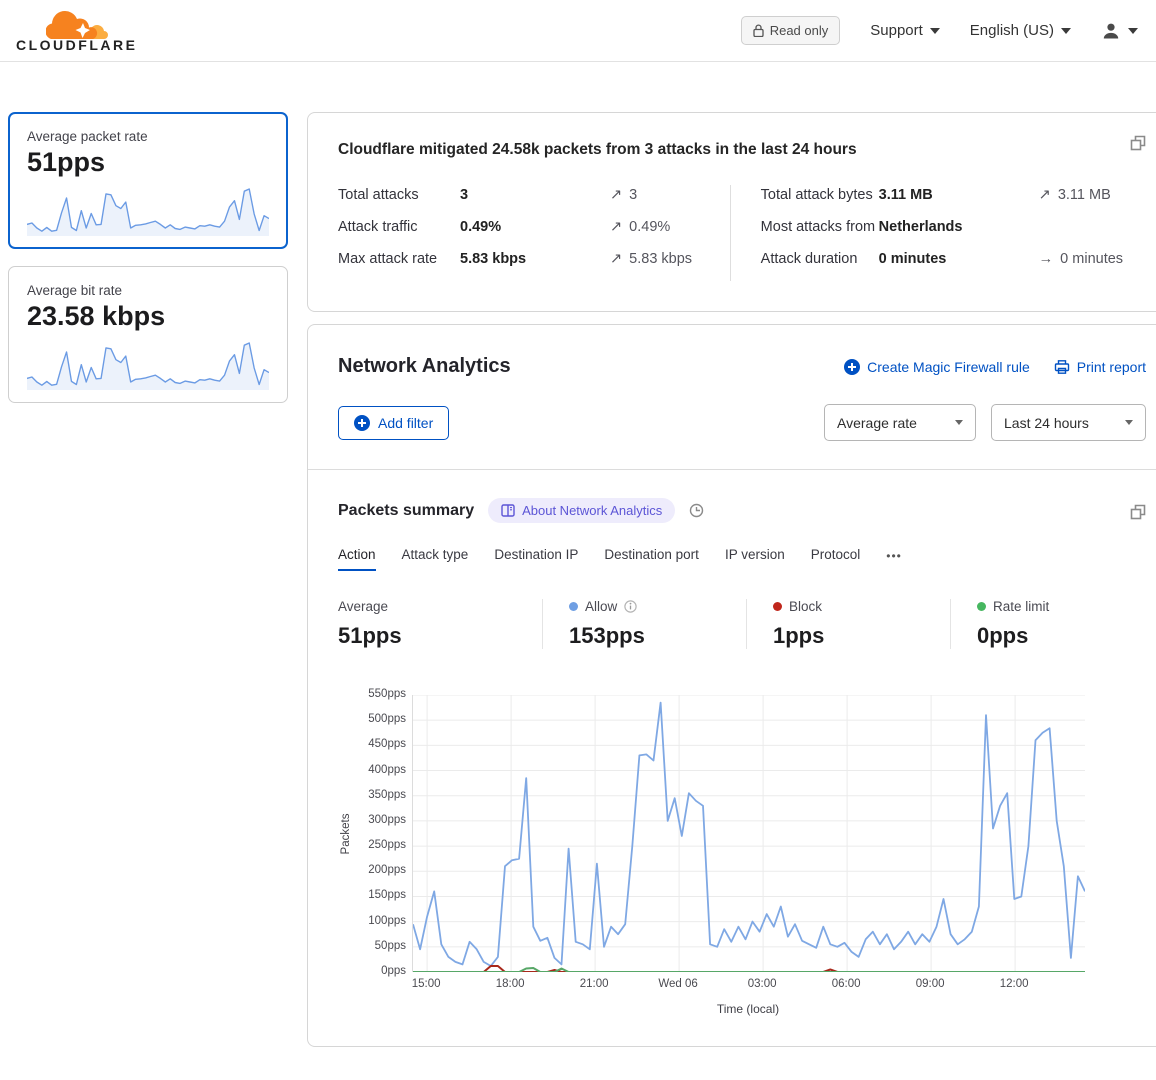 This screenshot has width=1156, height=1080. I want to click on tab-destination-ip: Destination IP, so click(536, 559).